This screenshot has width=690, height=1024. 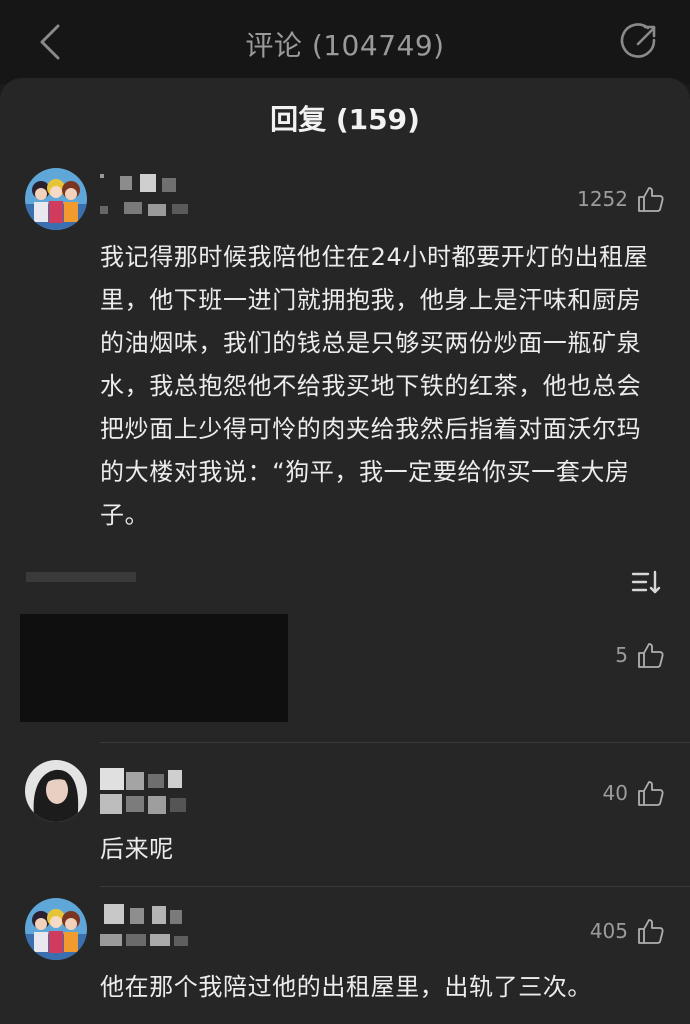 I want to click on like-count: 1252, so click(x=602, y=199).